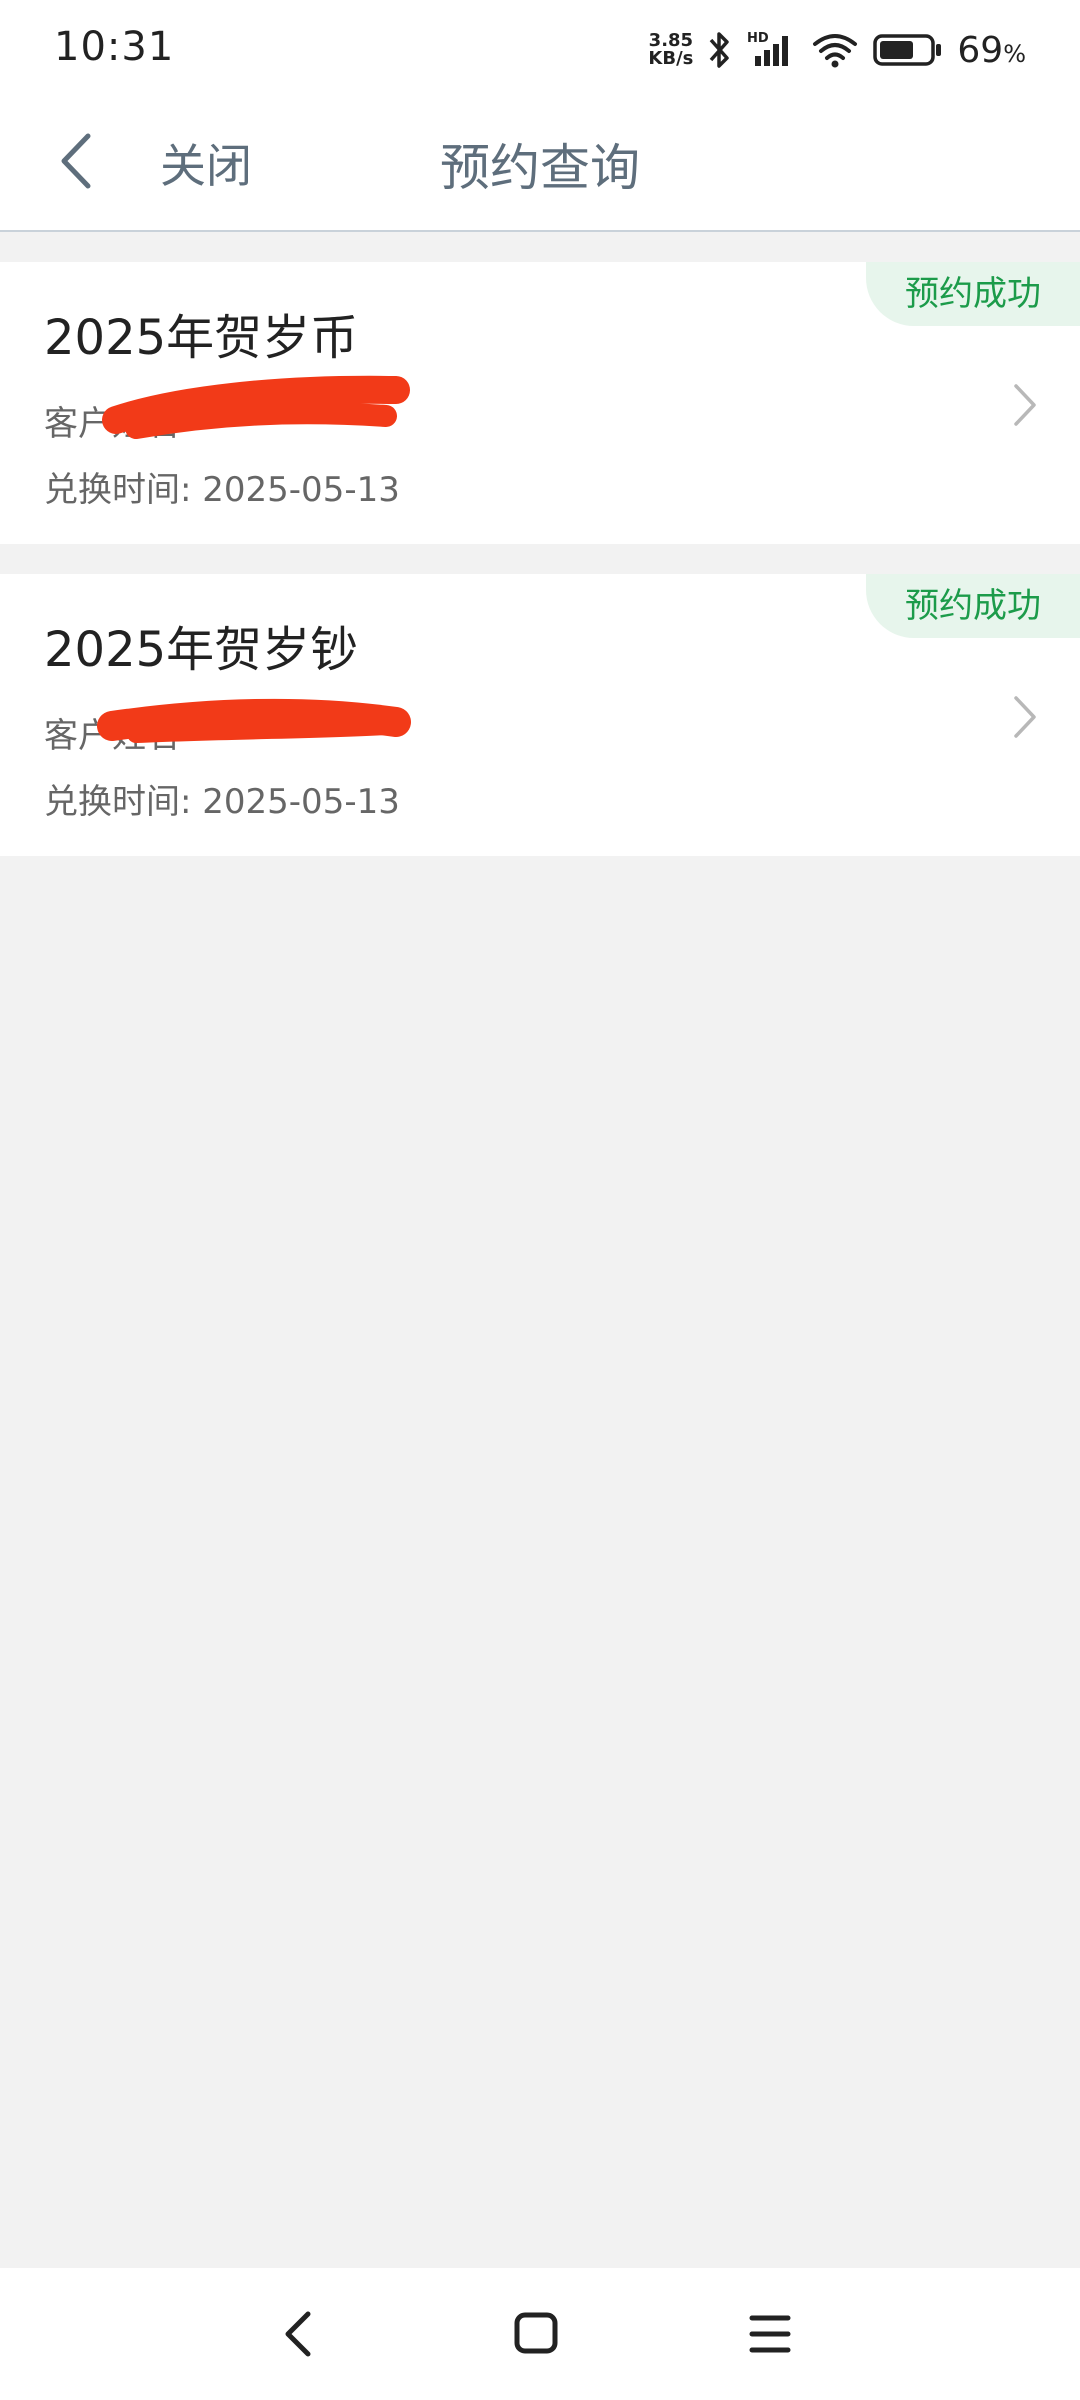 The height and width of the screenshot is (2400, 1080). I want to click on nav-home-icon, so click(536, 2333).